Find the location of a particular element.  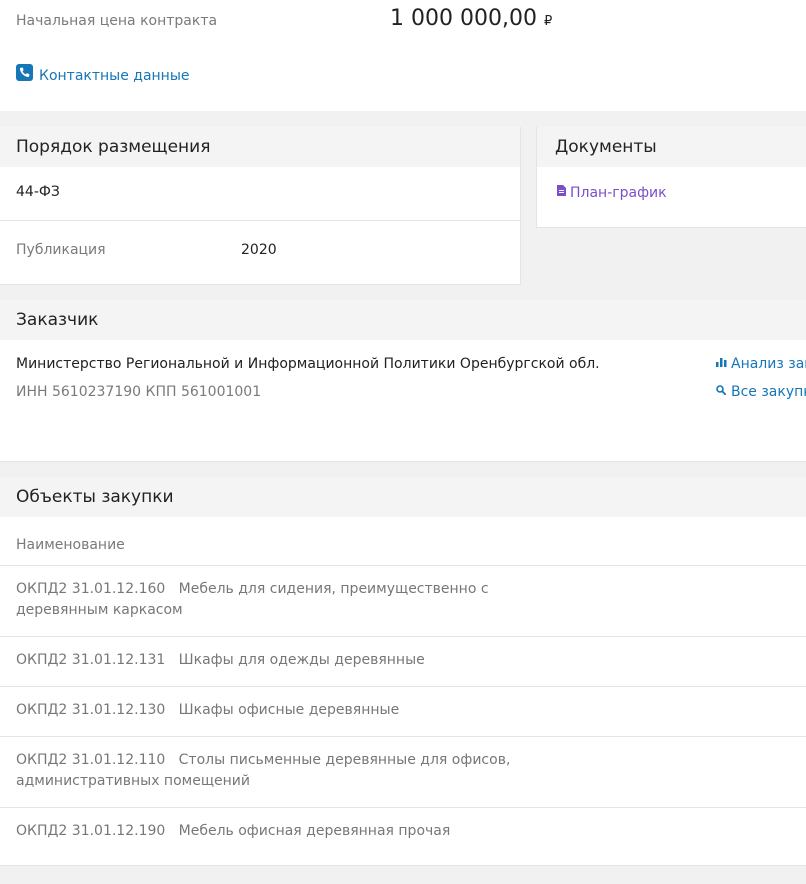

item-code: ОКПД2 31.01.12.190 is located at coordinates (91, 831).